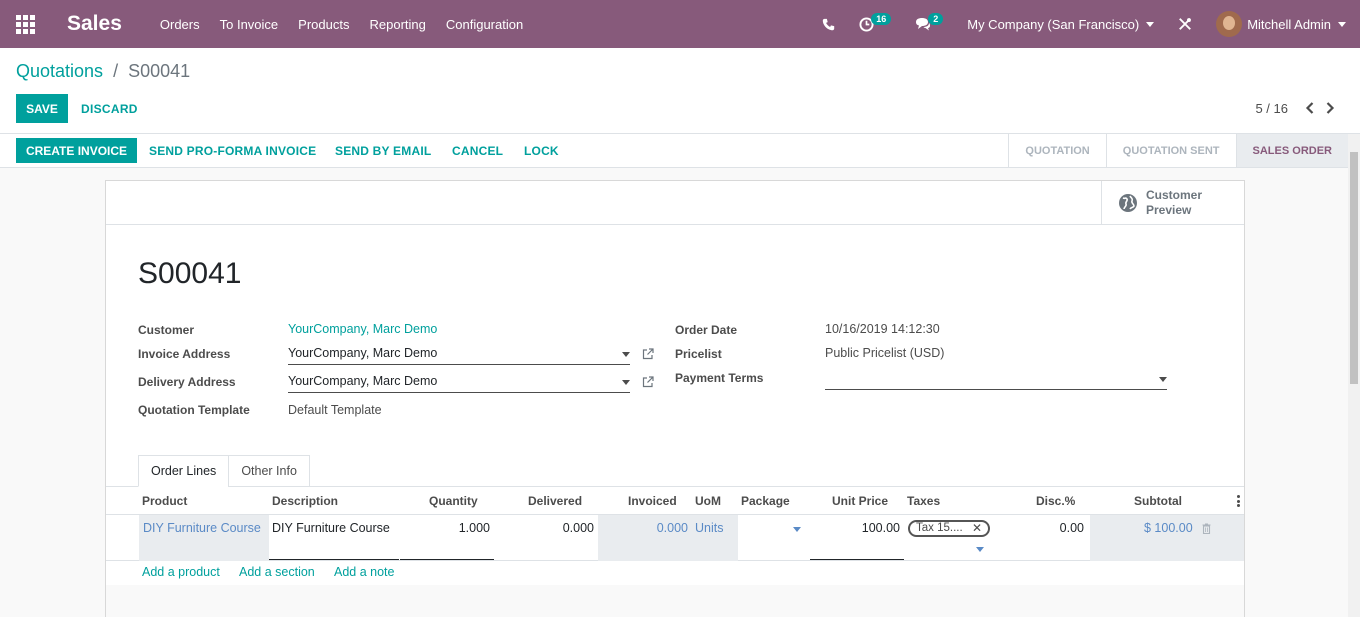  I want to click on payment-terms-field, so click(996, 379).